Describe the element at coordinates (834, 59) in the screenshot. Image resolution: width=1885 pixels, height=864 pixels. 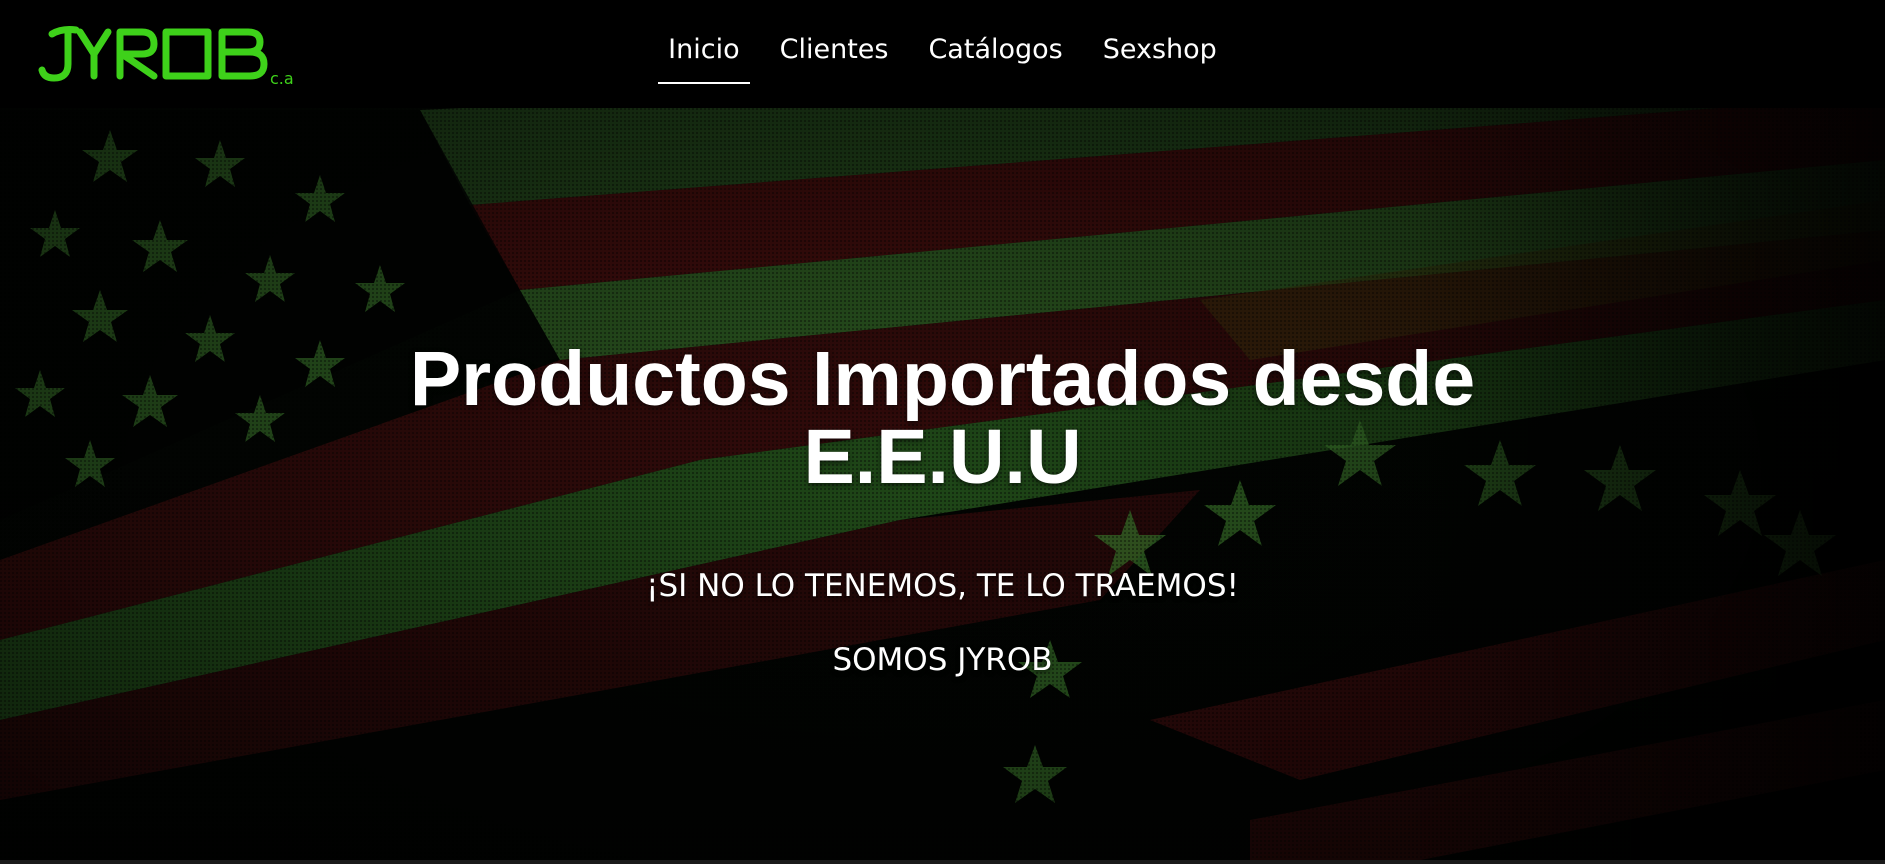
I see `nav-clientes: Clientes` at that location.